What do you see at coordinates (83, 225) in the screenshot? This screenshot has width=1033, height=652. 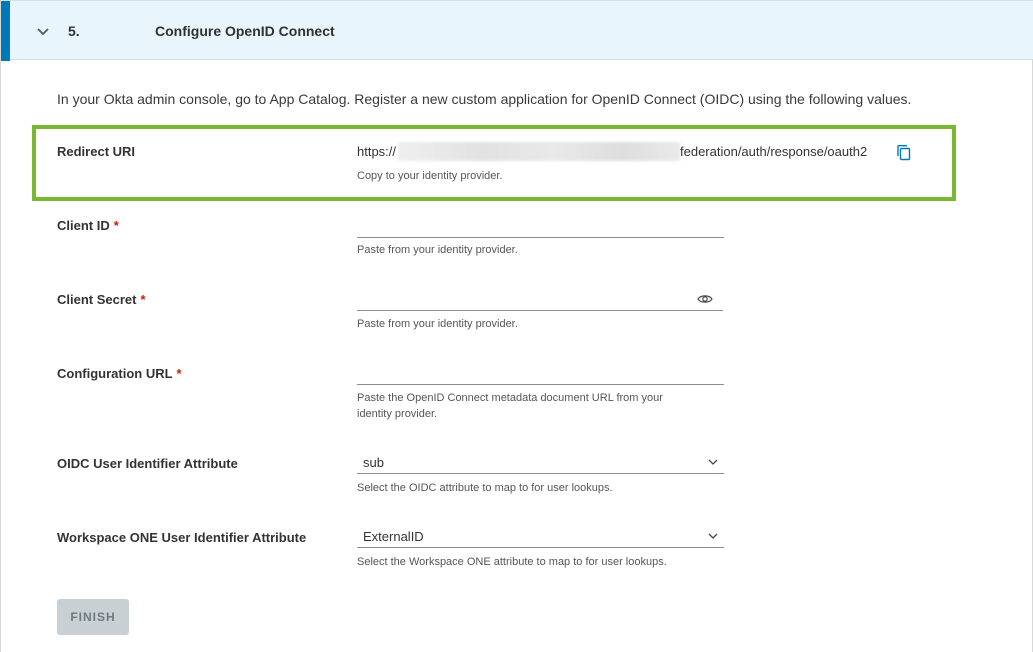 I see `client-id-label-text: Client ID` at bounding box center [83, 225].